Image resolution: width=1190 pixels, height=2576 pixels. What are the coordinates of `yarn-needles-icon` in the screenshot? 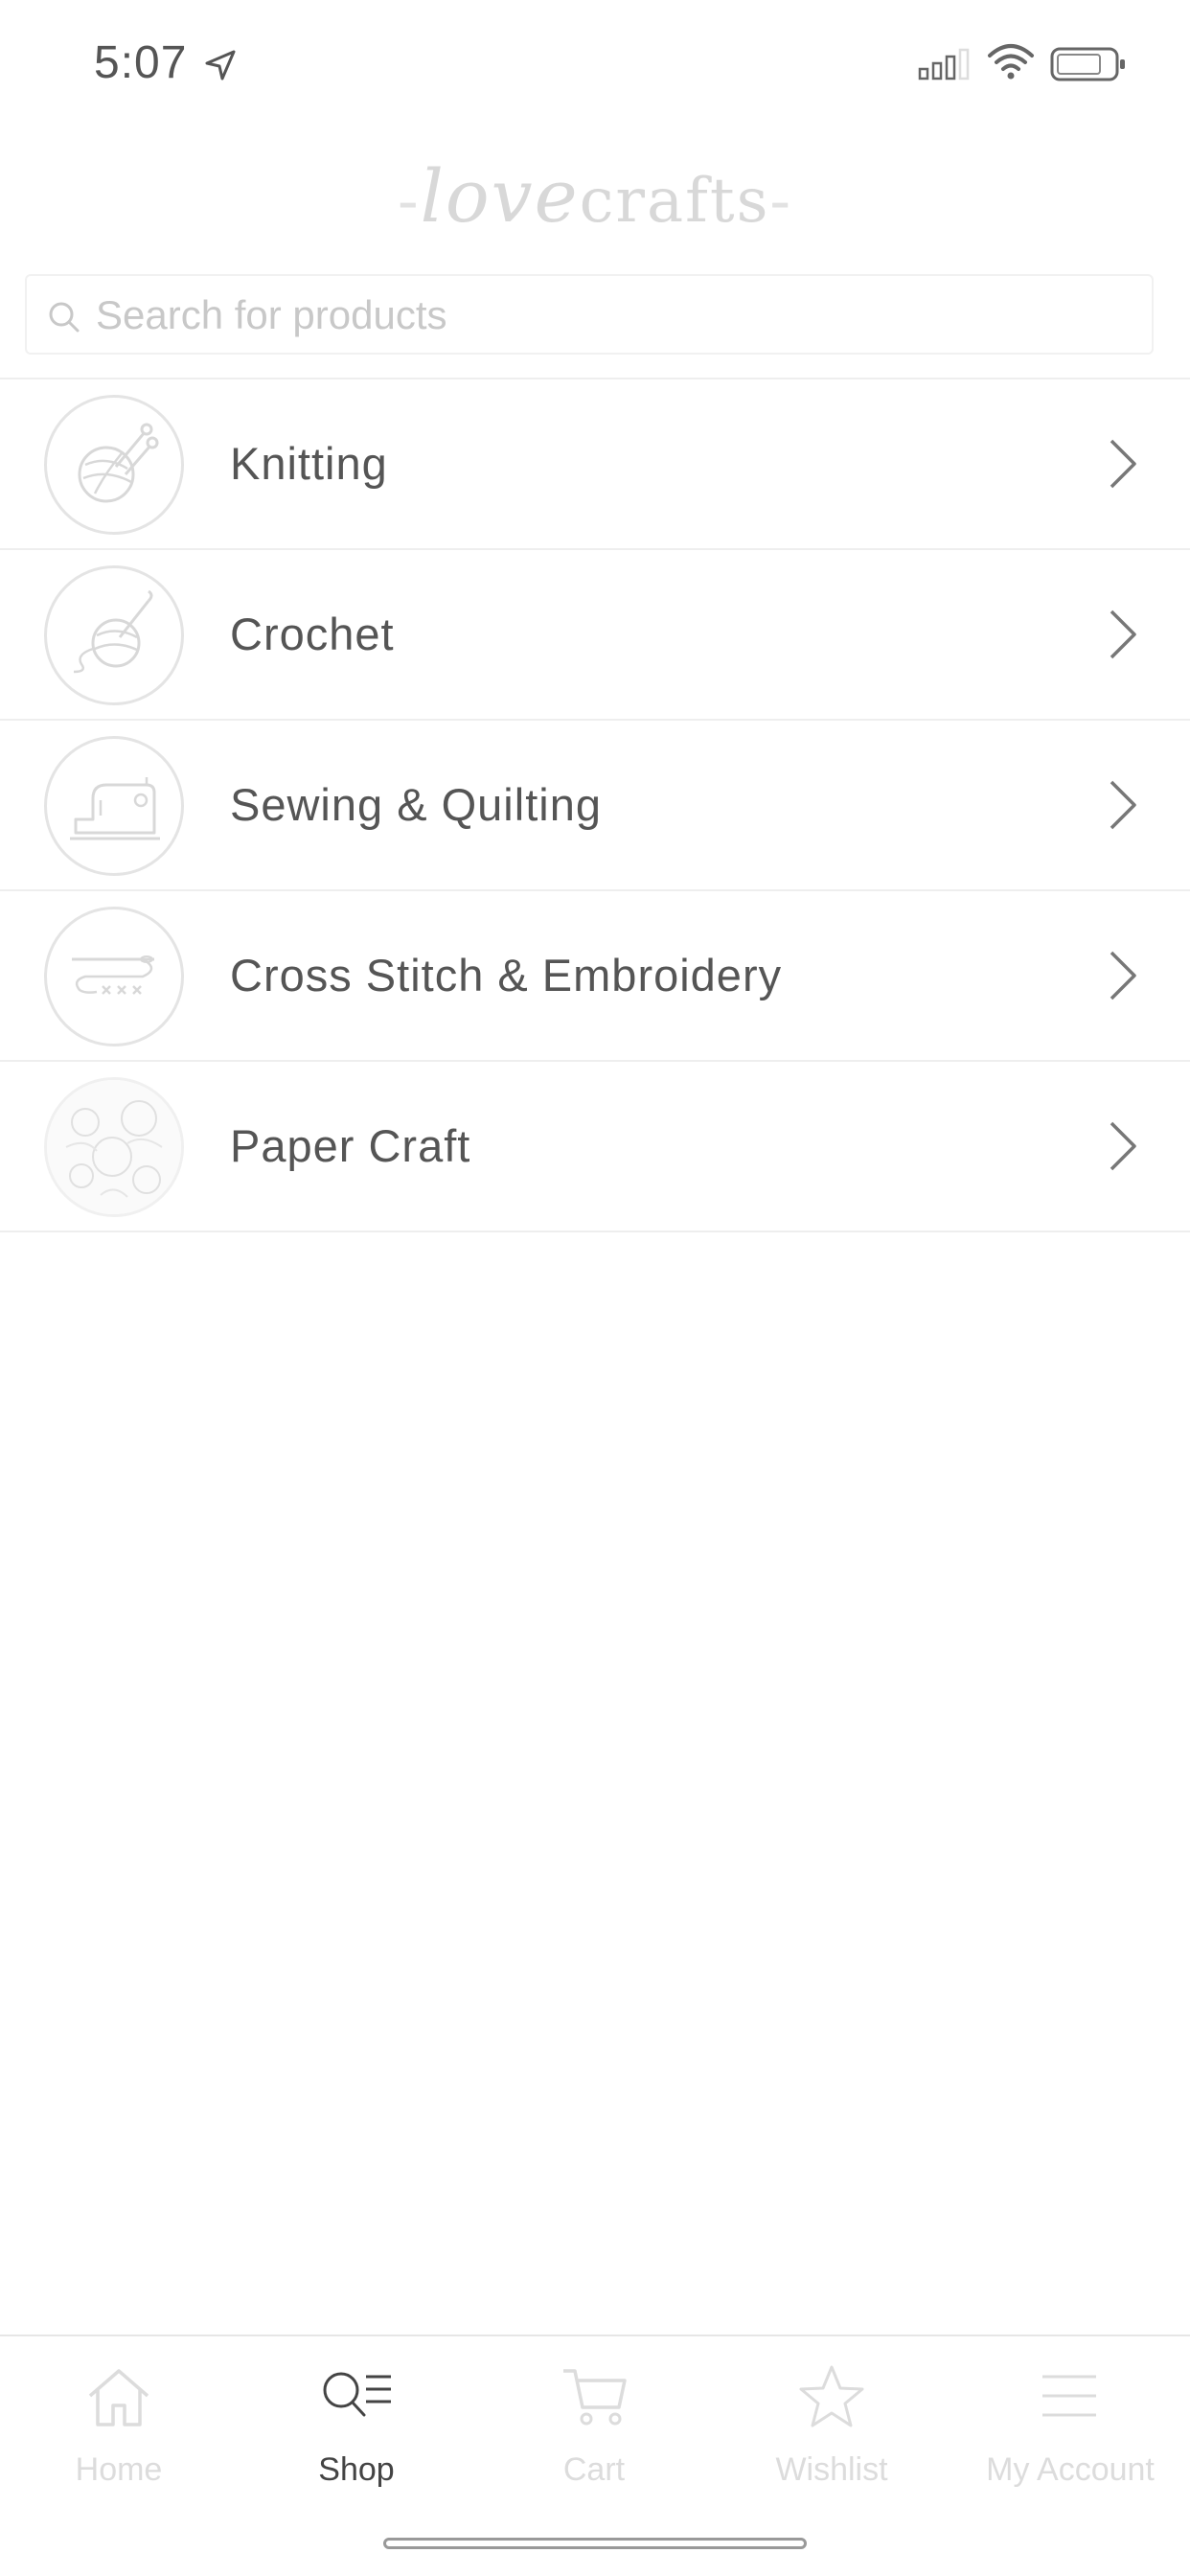 It's located at (119, 463).